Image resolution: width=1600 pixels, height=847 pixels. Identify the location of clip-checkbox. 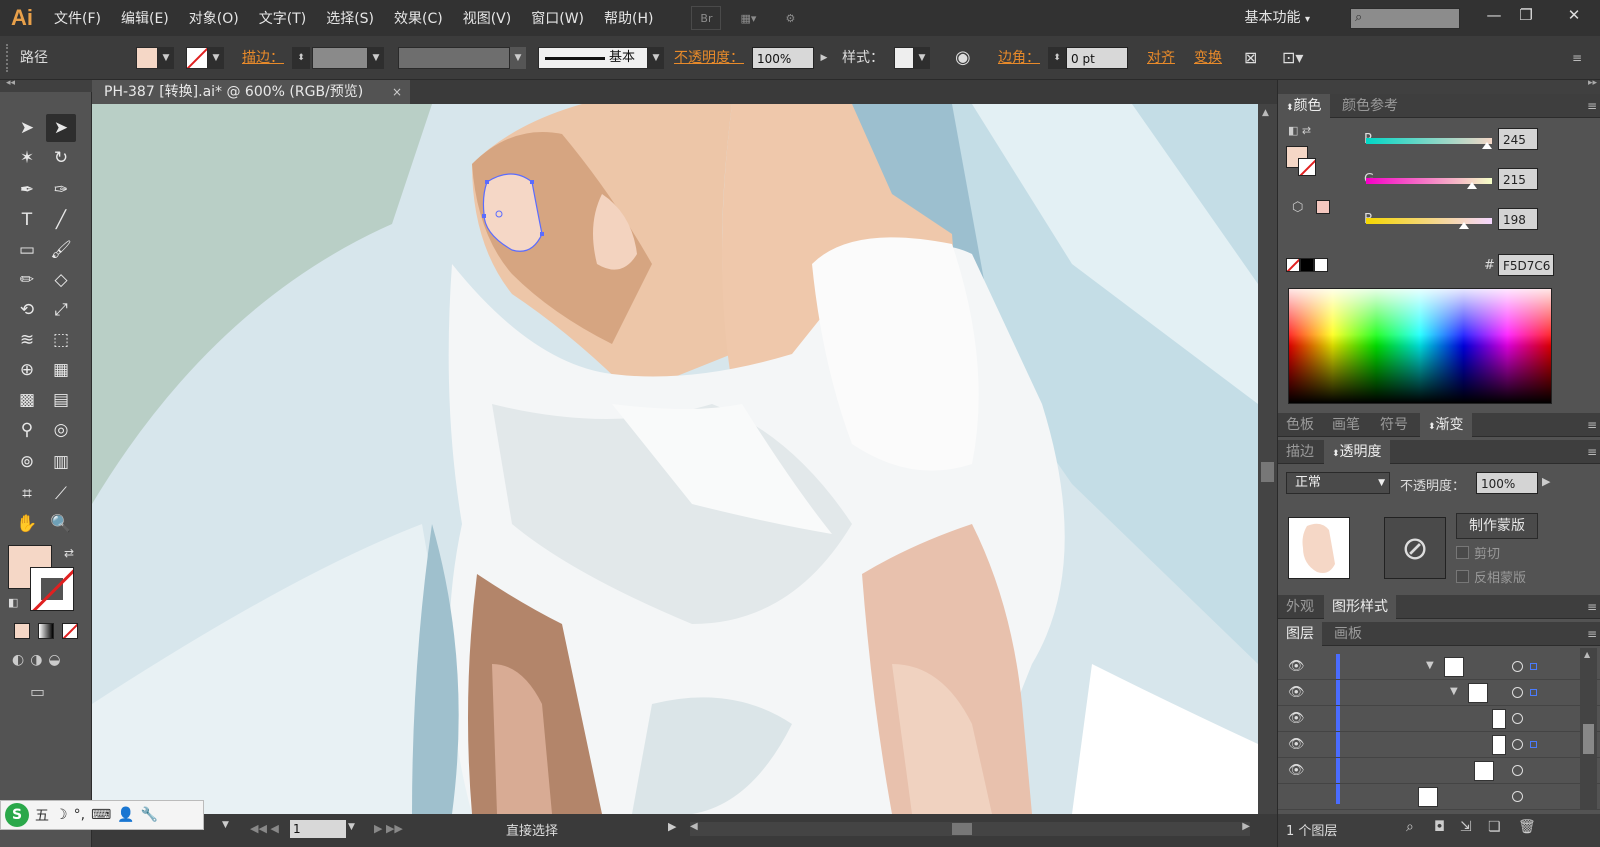
(1462, 552).